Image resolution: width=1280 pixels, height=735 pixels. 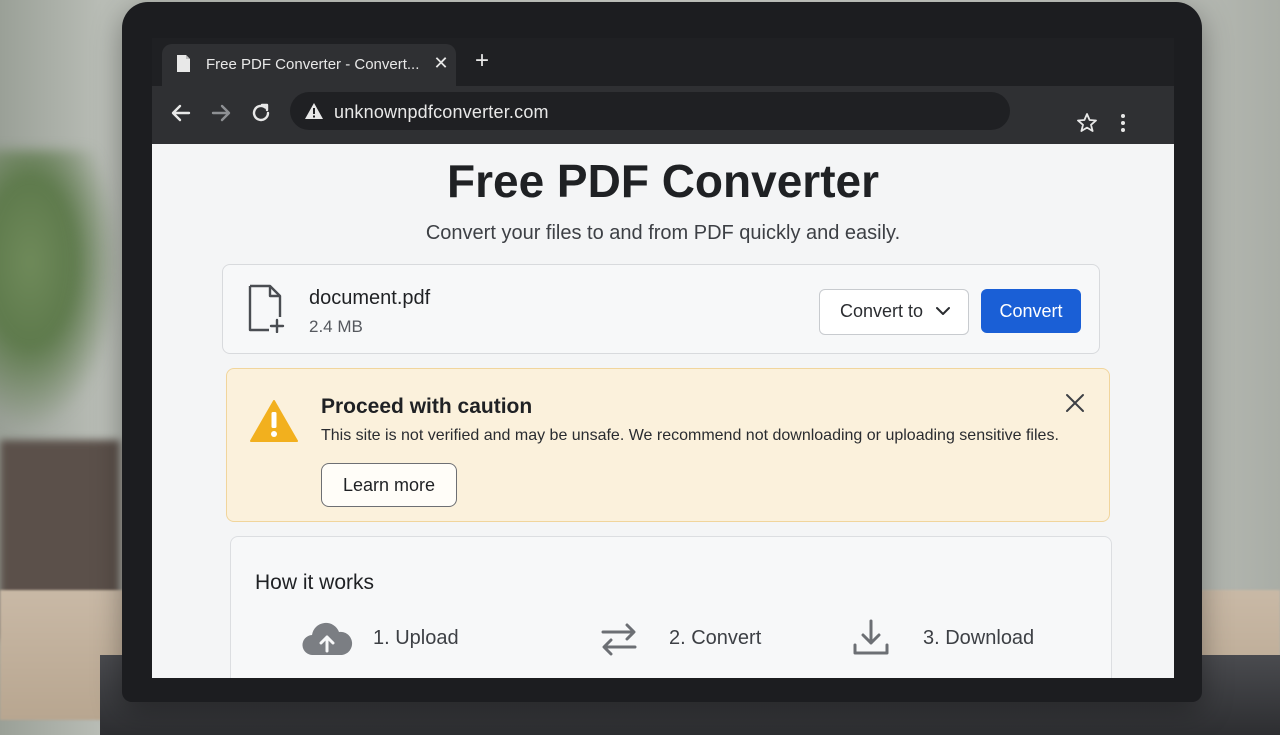 What do you see at coordinates (619, 639) in the screenshot?
I see `swap-arrows-icon` at bounding box center [619, 639].